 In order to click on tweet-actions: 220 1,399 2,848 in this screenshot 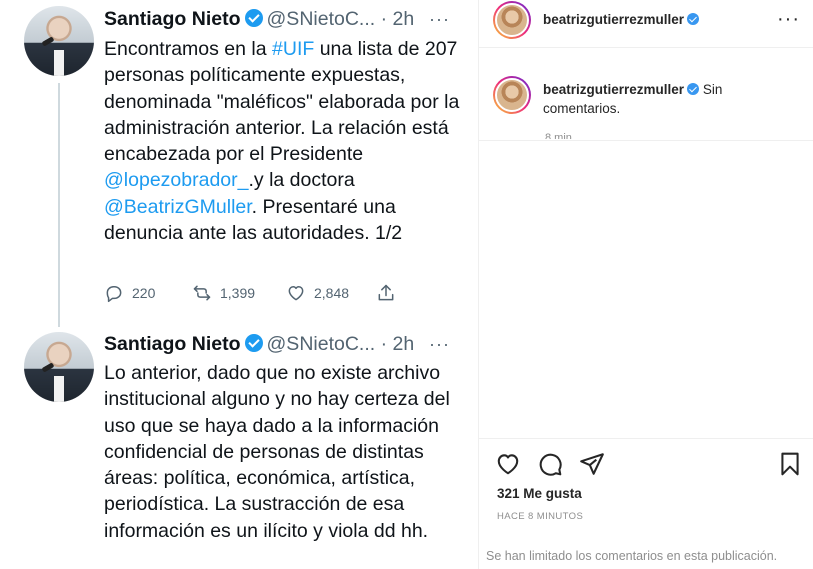, I will do `click(254, 293)`.